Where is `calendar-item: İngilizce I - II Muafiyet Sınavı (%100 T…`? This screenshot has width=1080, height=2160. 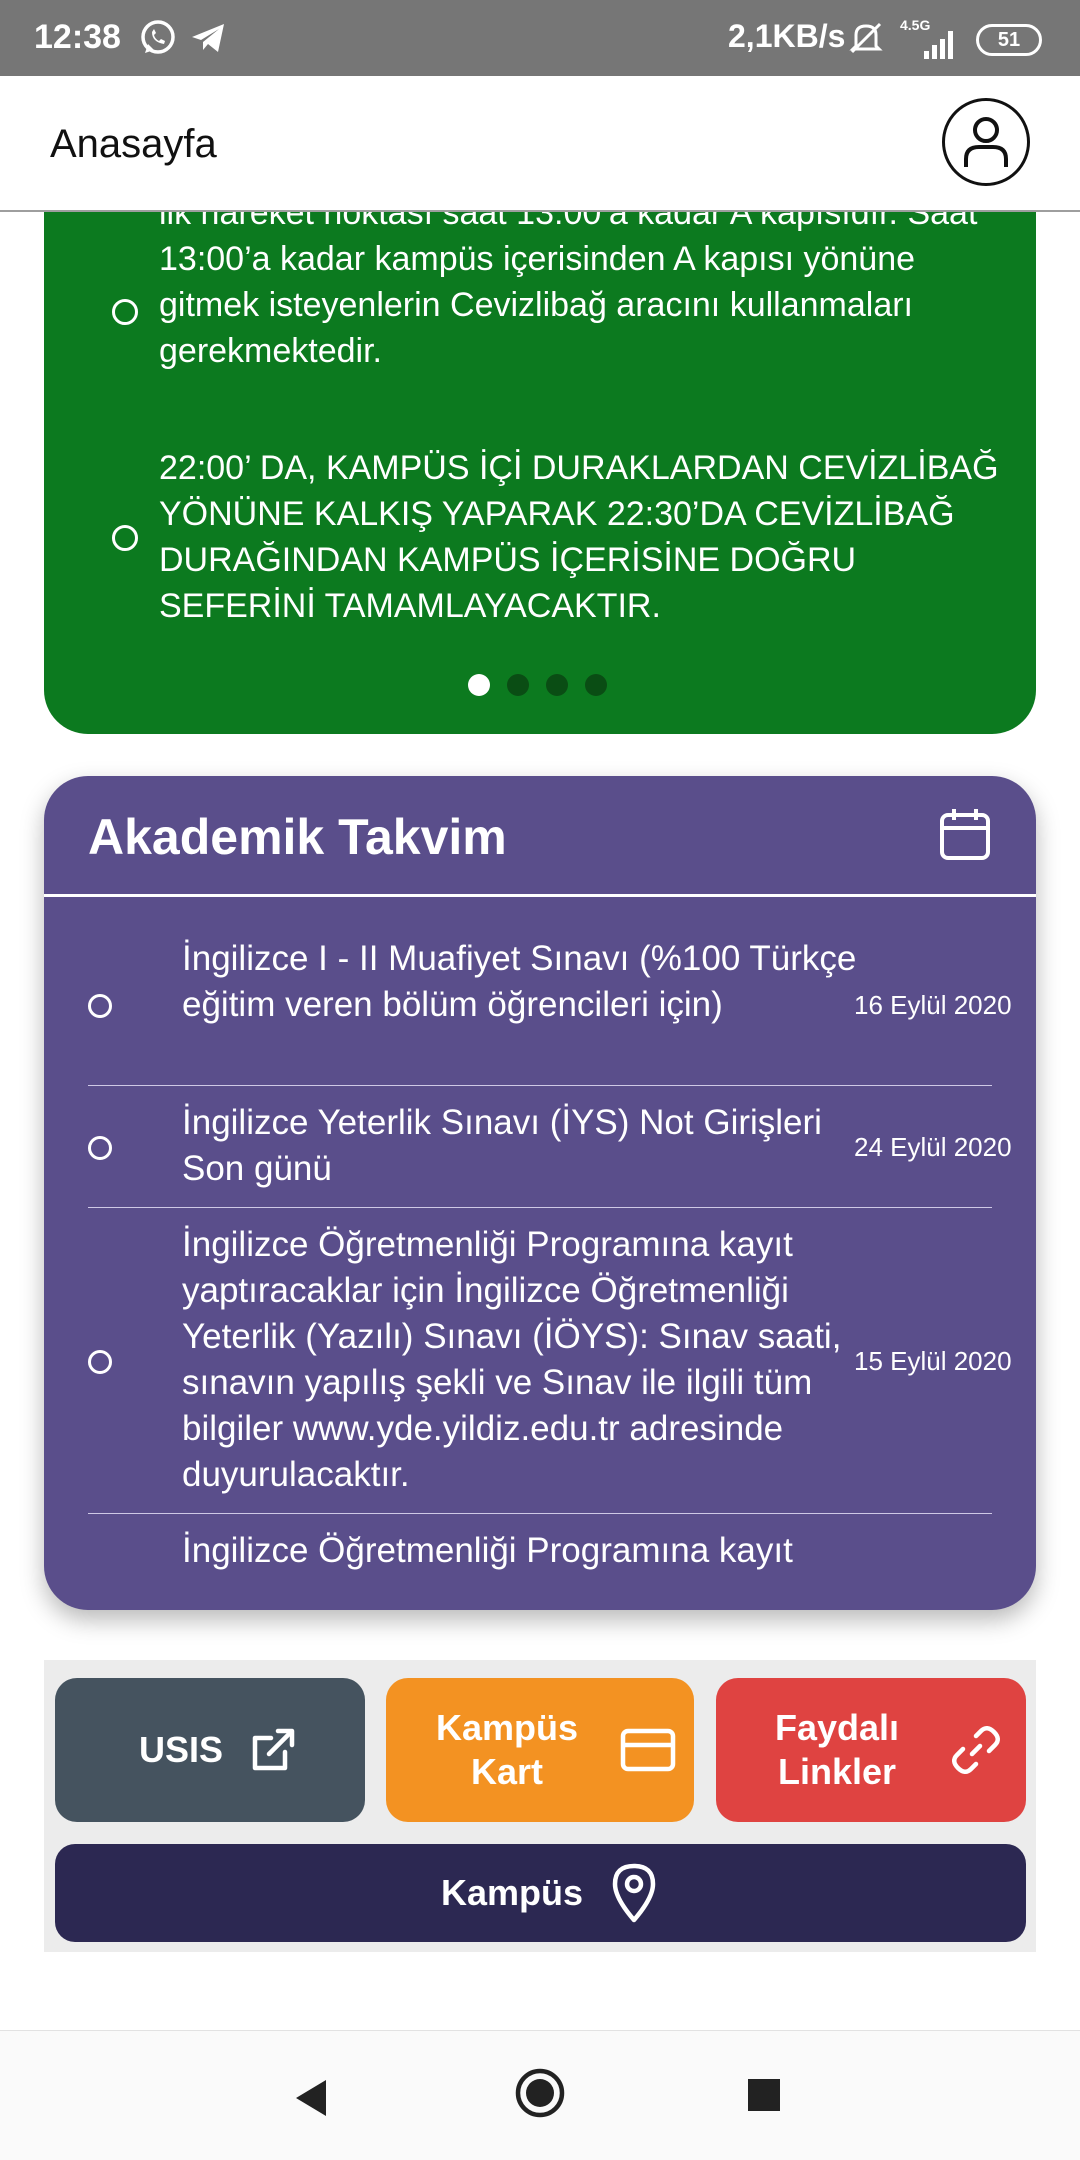 calendar-item: İngilizce I - II Muafiyet Sınavı (%100 T… is located at coordinates (550, 1008).